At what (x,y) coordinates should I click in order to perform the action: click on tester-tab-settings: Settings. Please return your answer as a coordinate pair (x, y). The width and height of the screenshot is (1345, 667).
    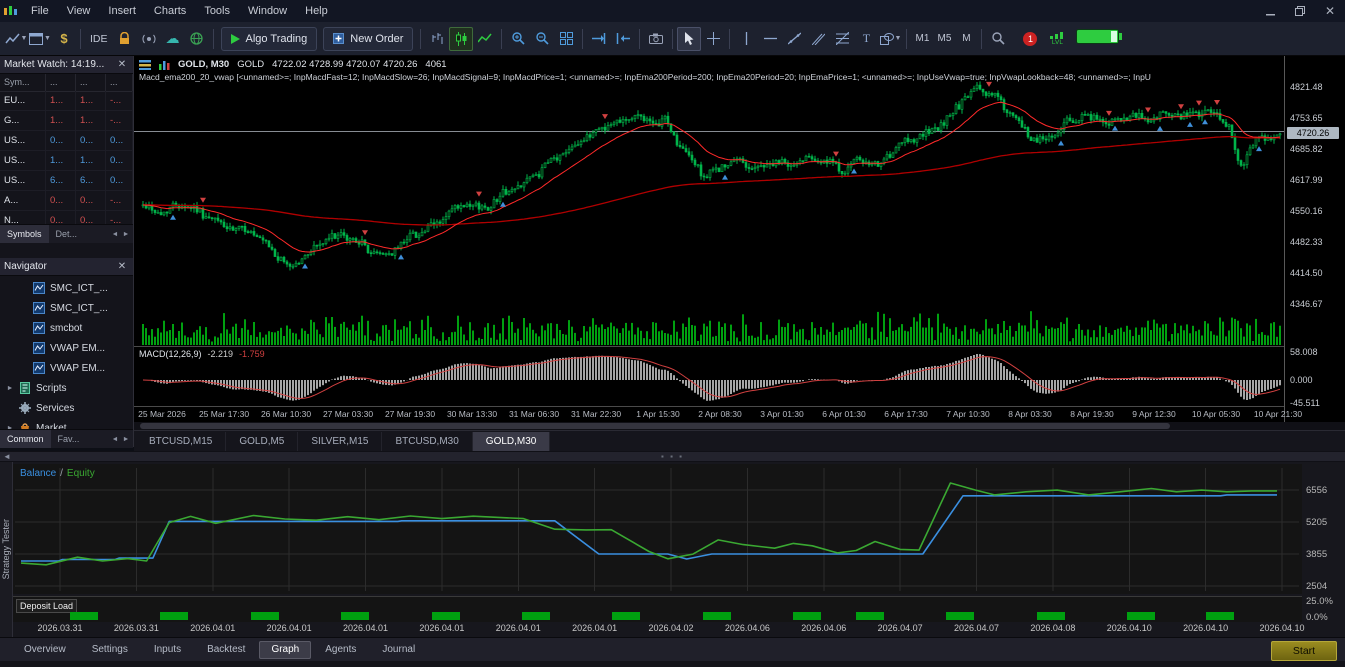
    Looking at the image, I should click on (110, 650).